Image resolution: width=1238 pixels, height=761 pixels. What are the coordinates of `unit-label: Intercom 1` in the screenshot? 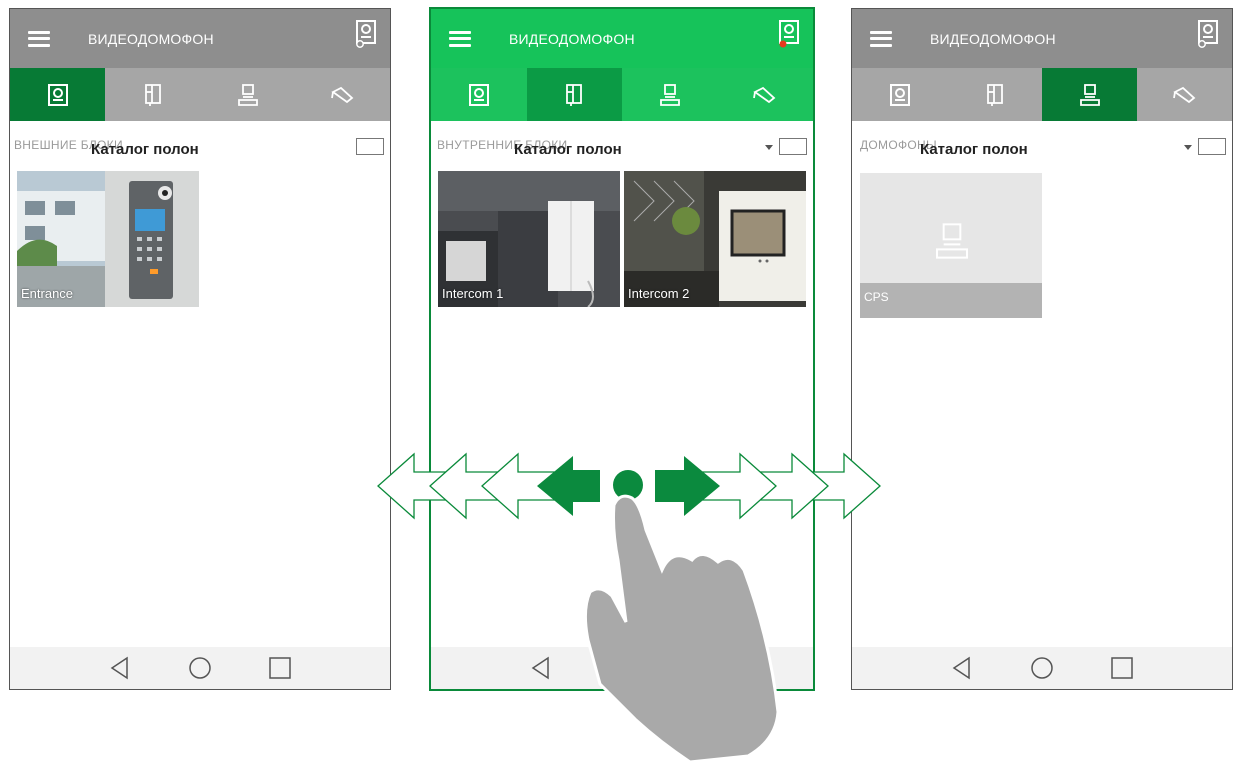 It's located at (473, 293).